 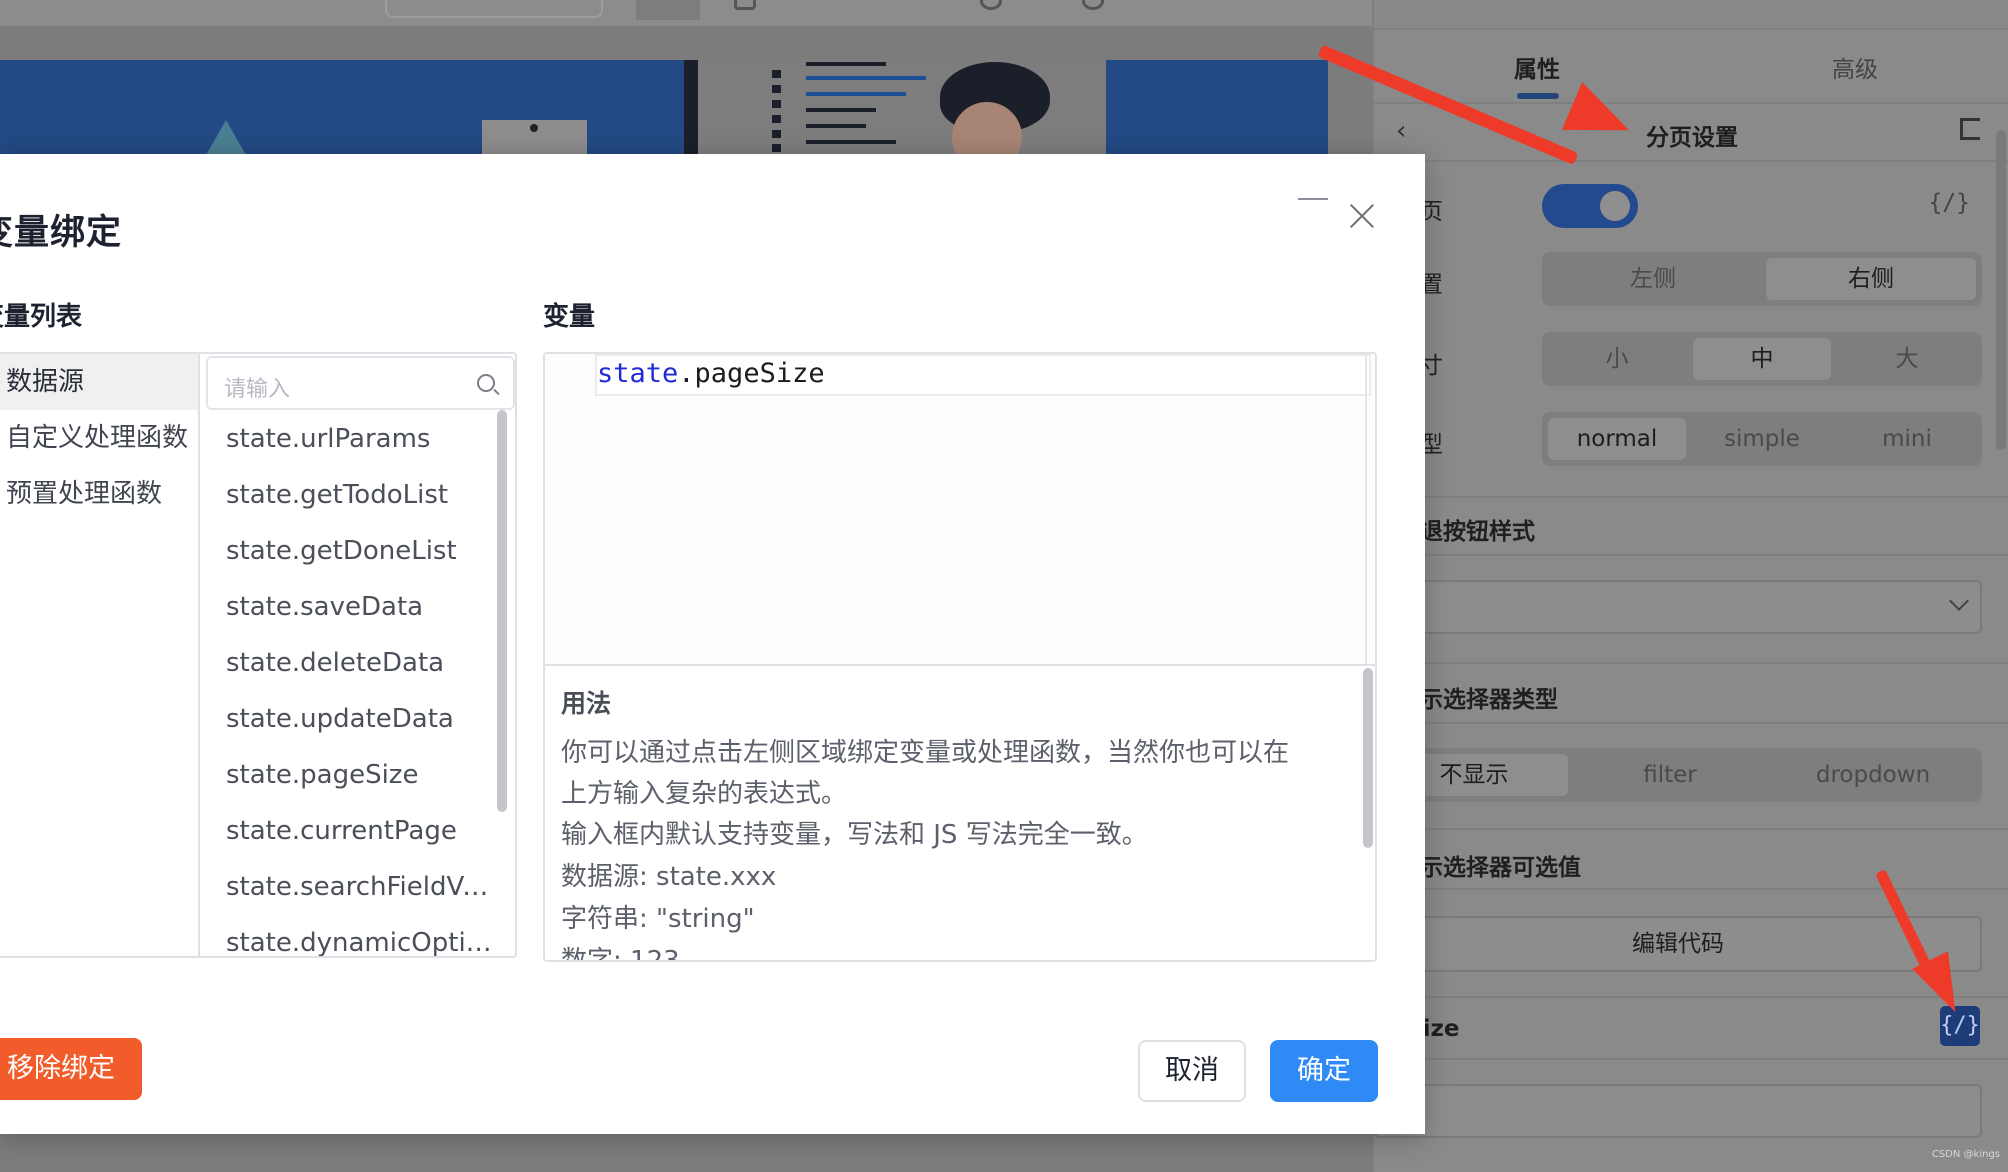 What do you see at coordinates (658, 919) in the screenshot?
I see `usage-line: 字符串: "string"` at bounding box center [658, 919].